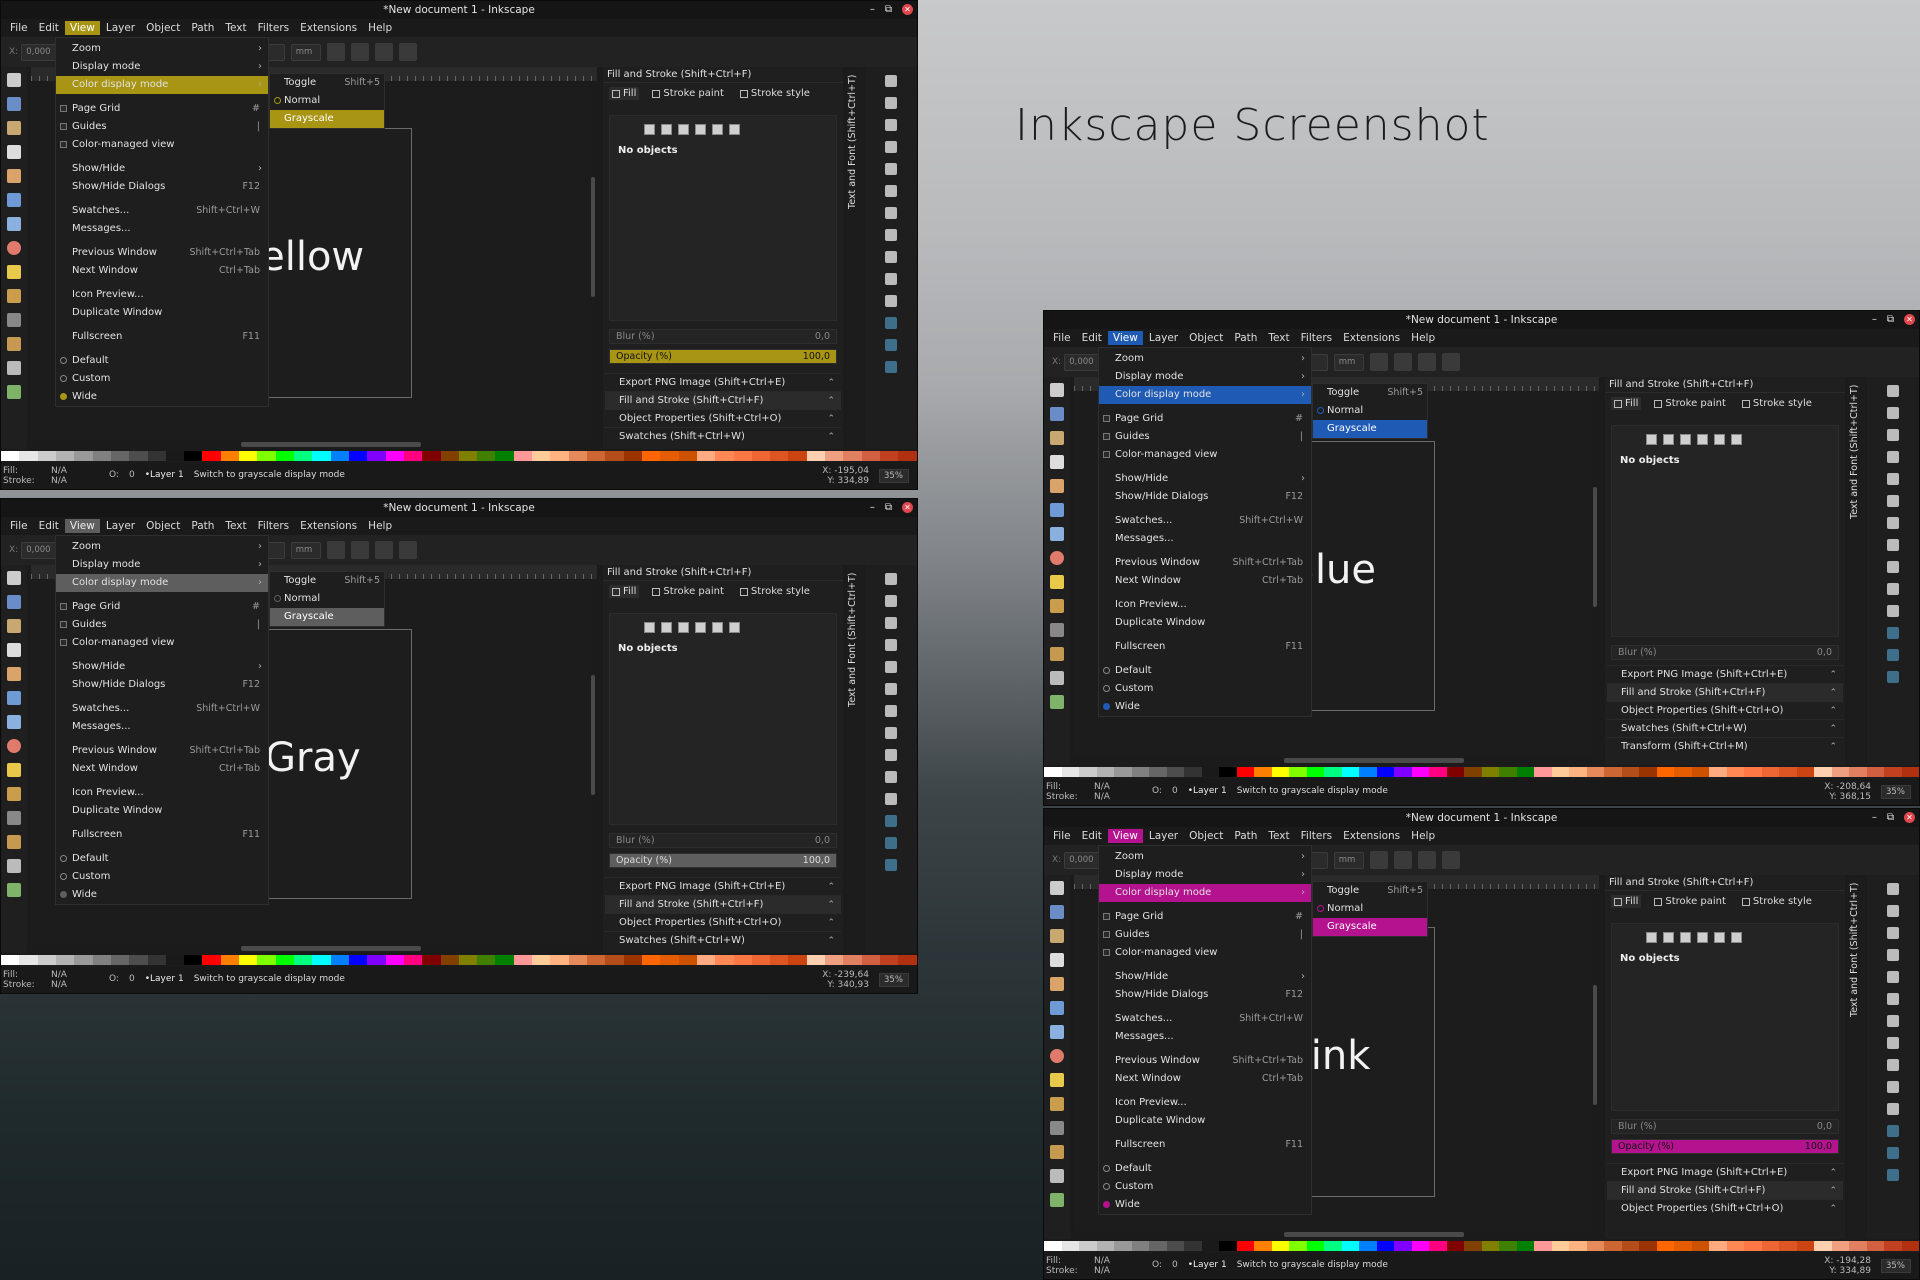 The image size is (1920, 1280). Describe the element at coordinates (1205, 1061) in the screenshot. I see `menu-item-previous-window: Previous Window Shift+Ctrl+Tab` at that location.